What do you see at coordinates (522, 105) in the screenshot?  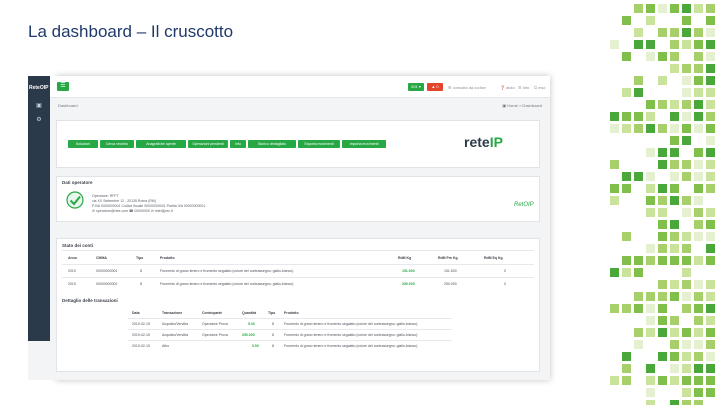 I see `breadcrumb-path: ▣ Home > Dashboard` at bounding box center [522, 105].